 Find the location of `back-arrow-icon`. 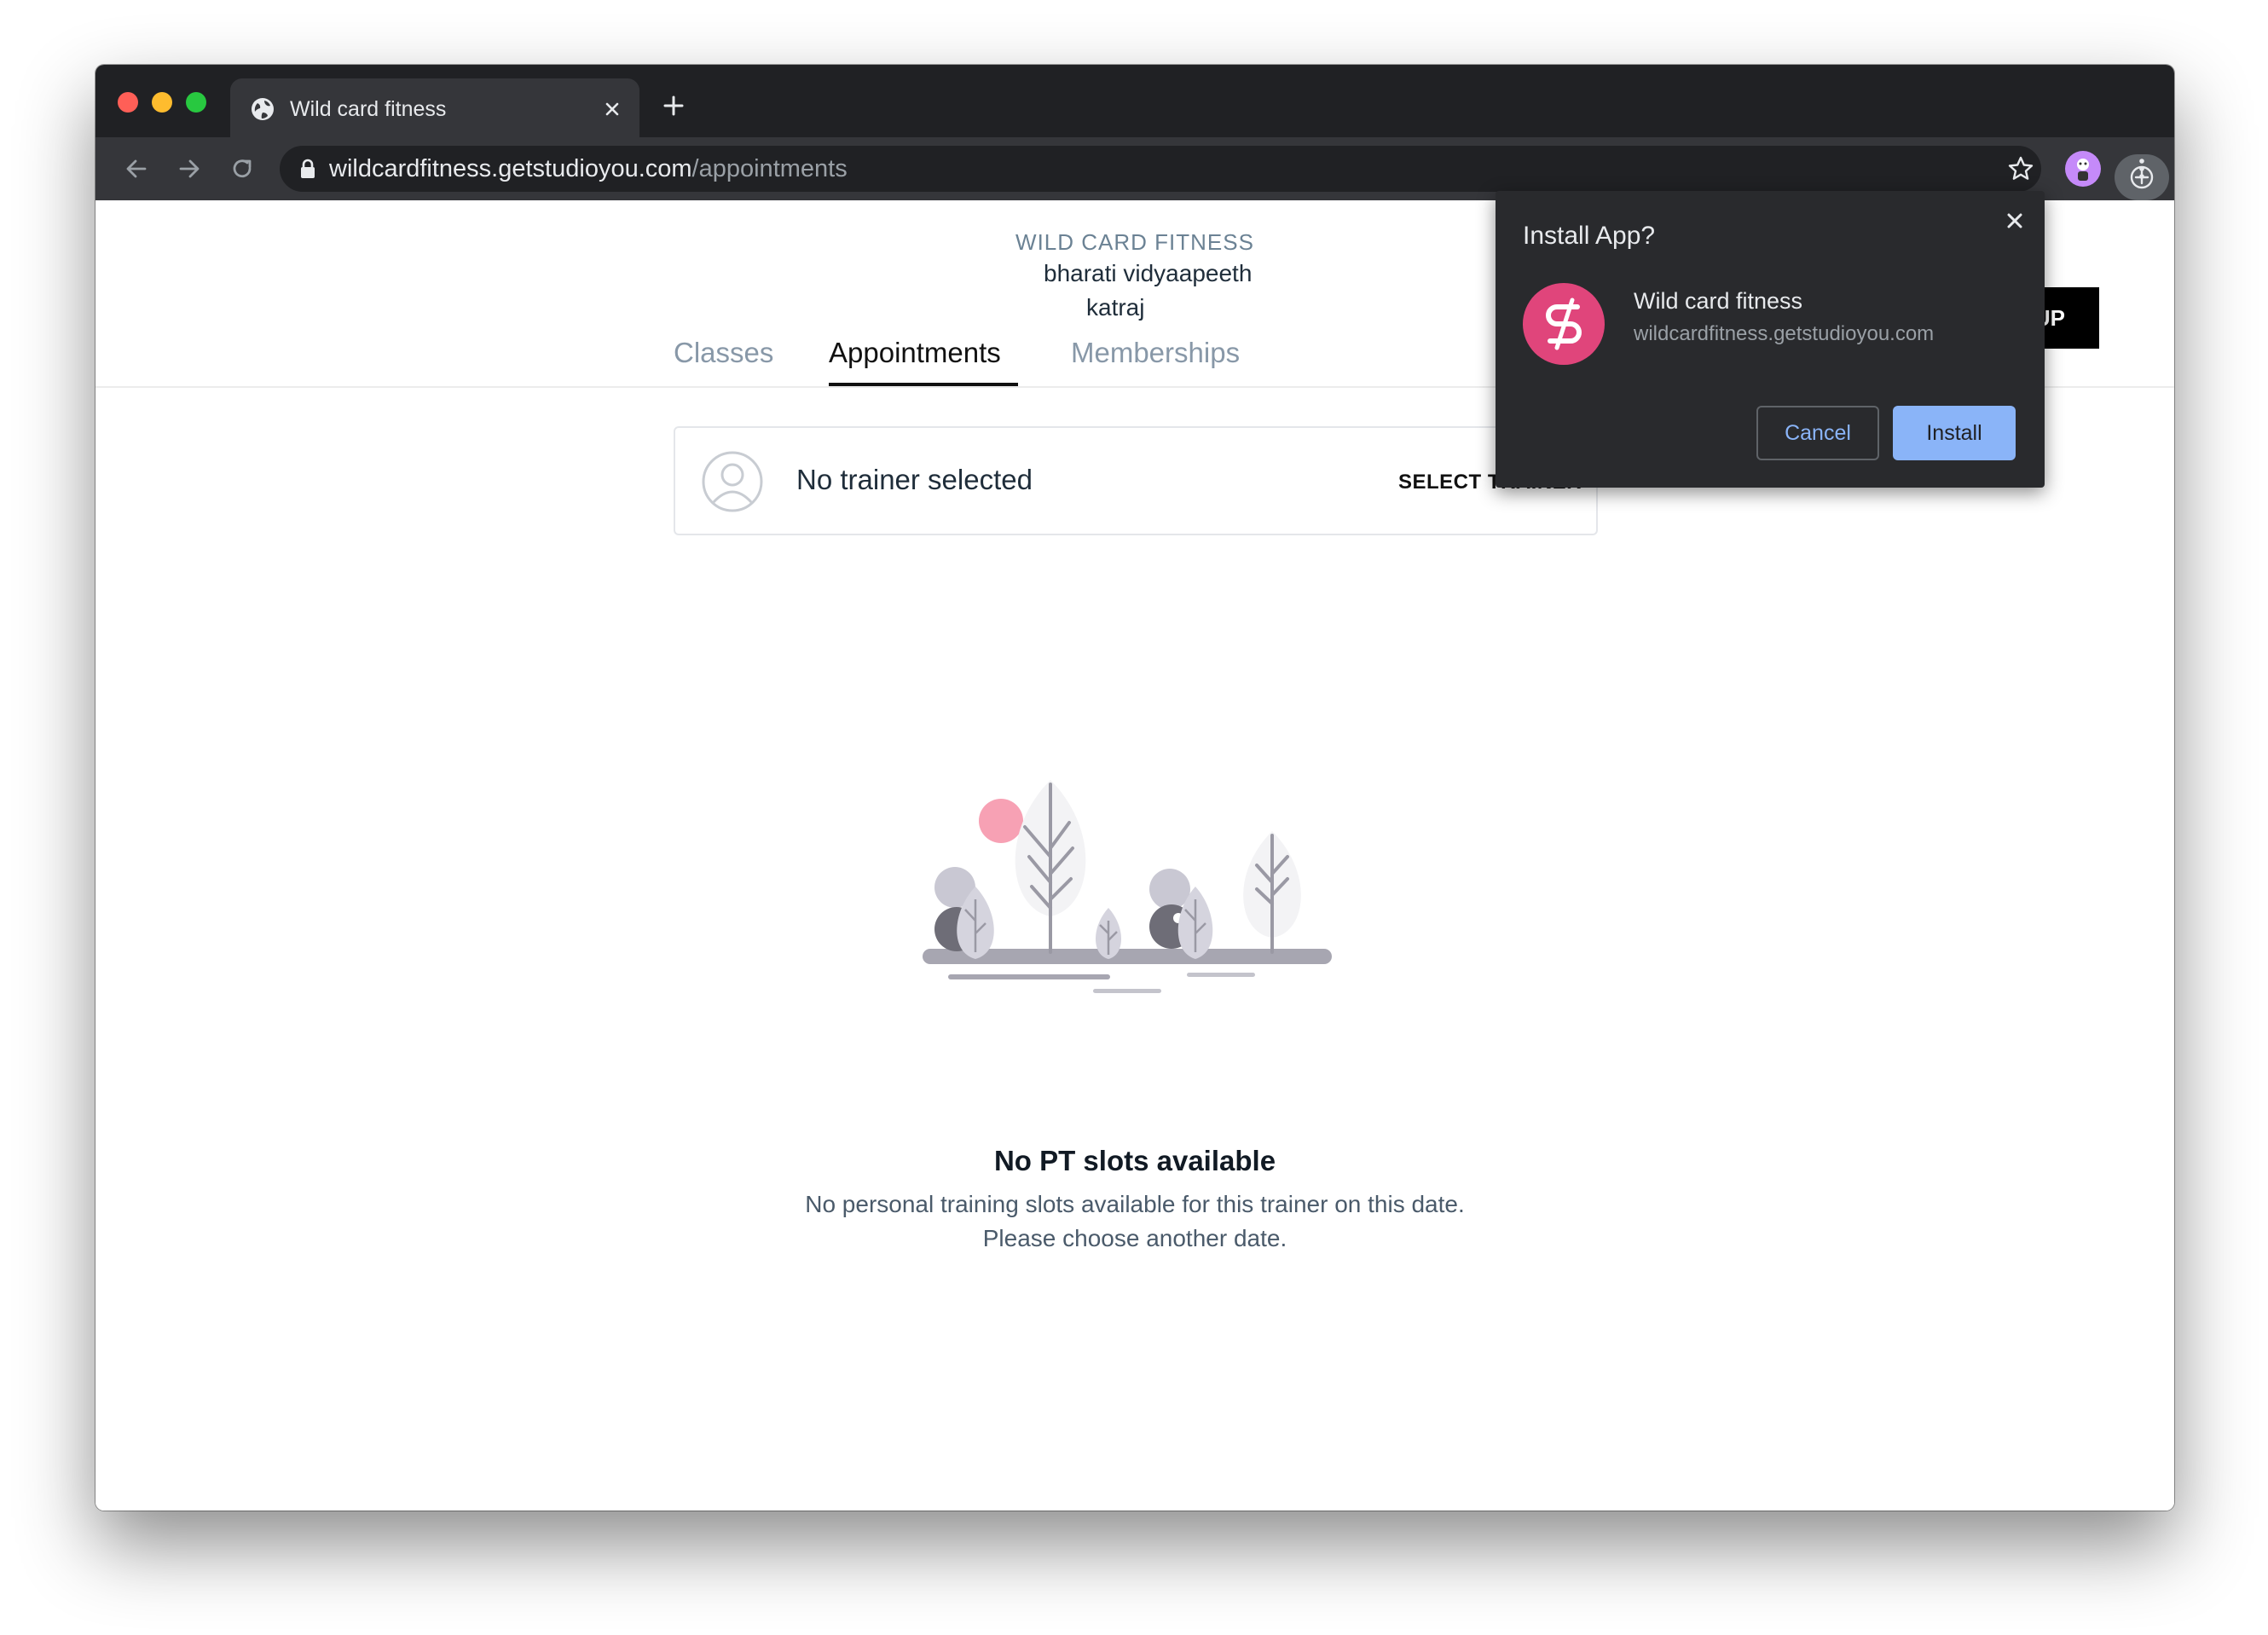

back-arrow-icon is located at coordinates (136, 168).